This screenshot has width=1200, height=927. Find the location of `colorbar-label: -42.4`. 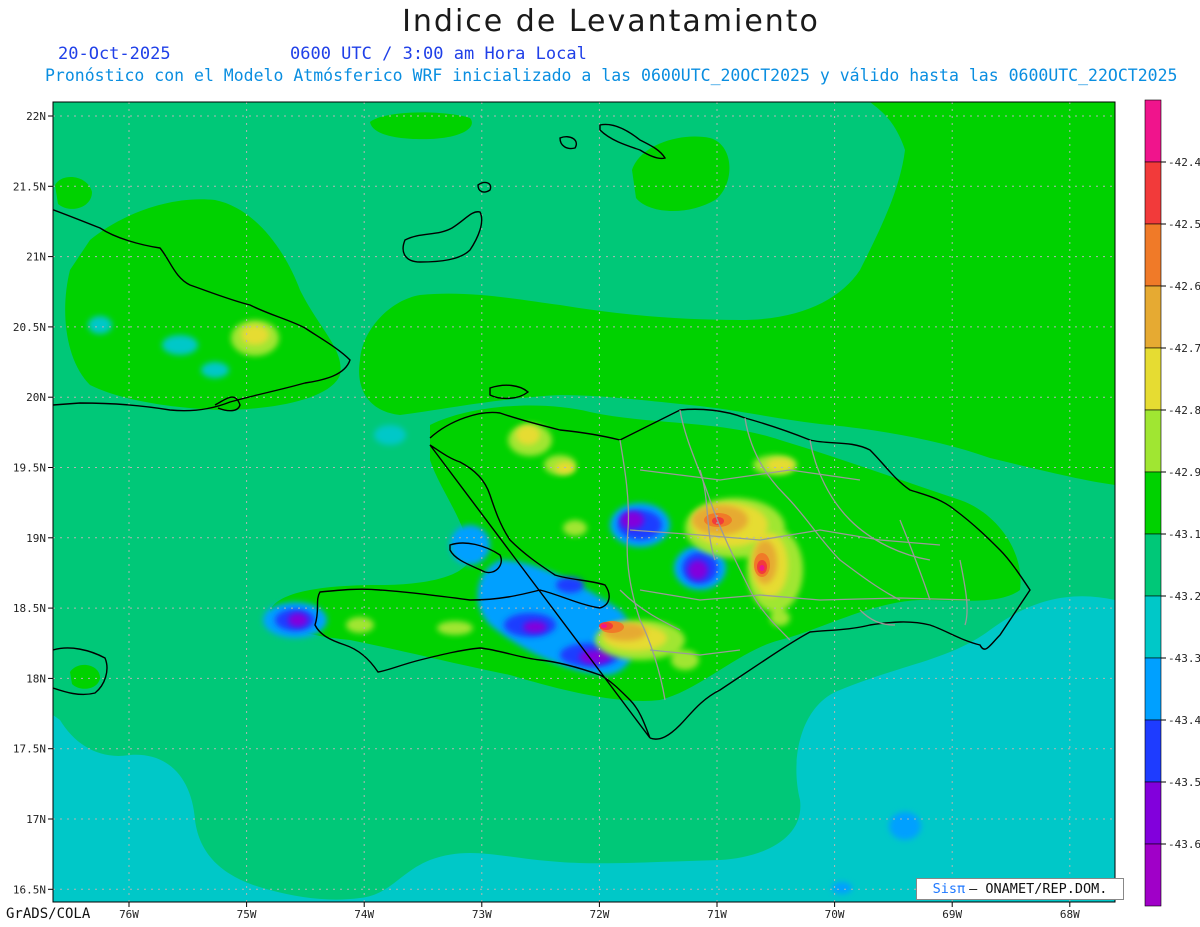

colorbar-label: -42.4 is located at coordinates (1184, 162).